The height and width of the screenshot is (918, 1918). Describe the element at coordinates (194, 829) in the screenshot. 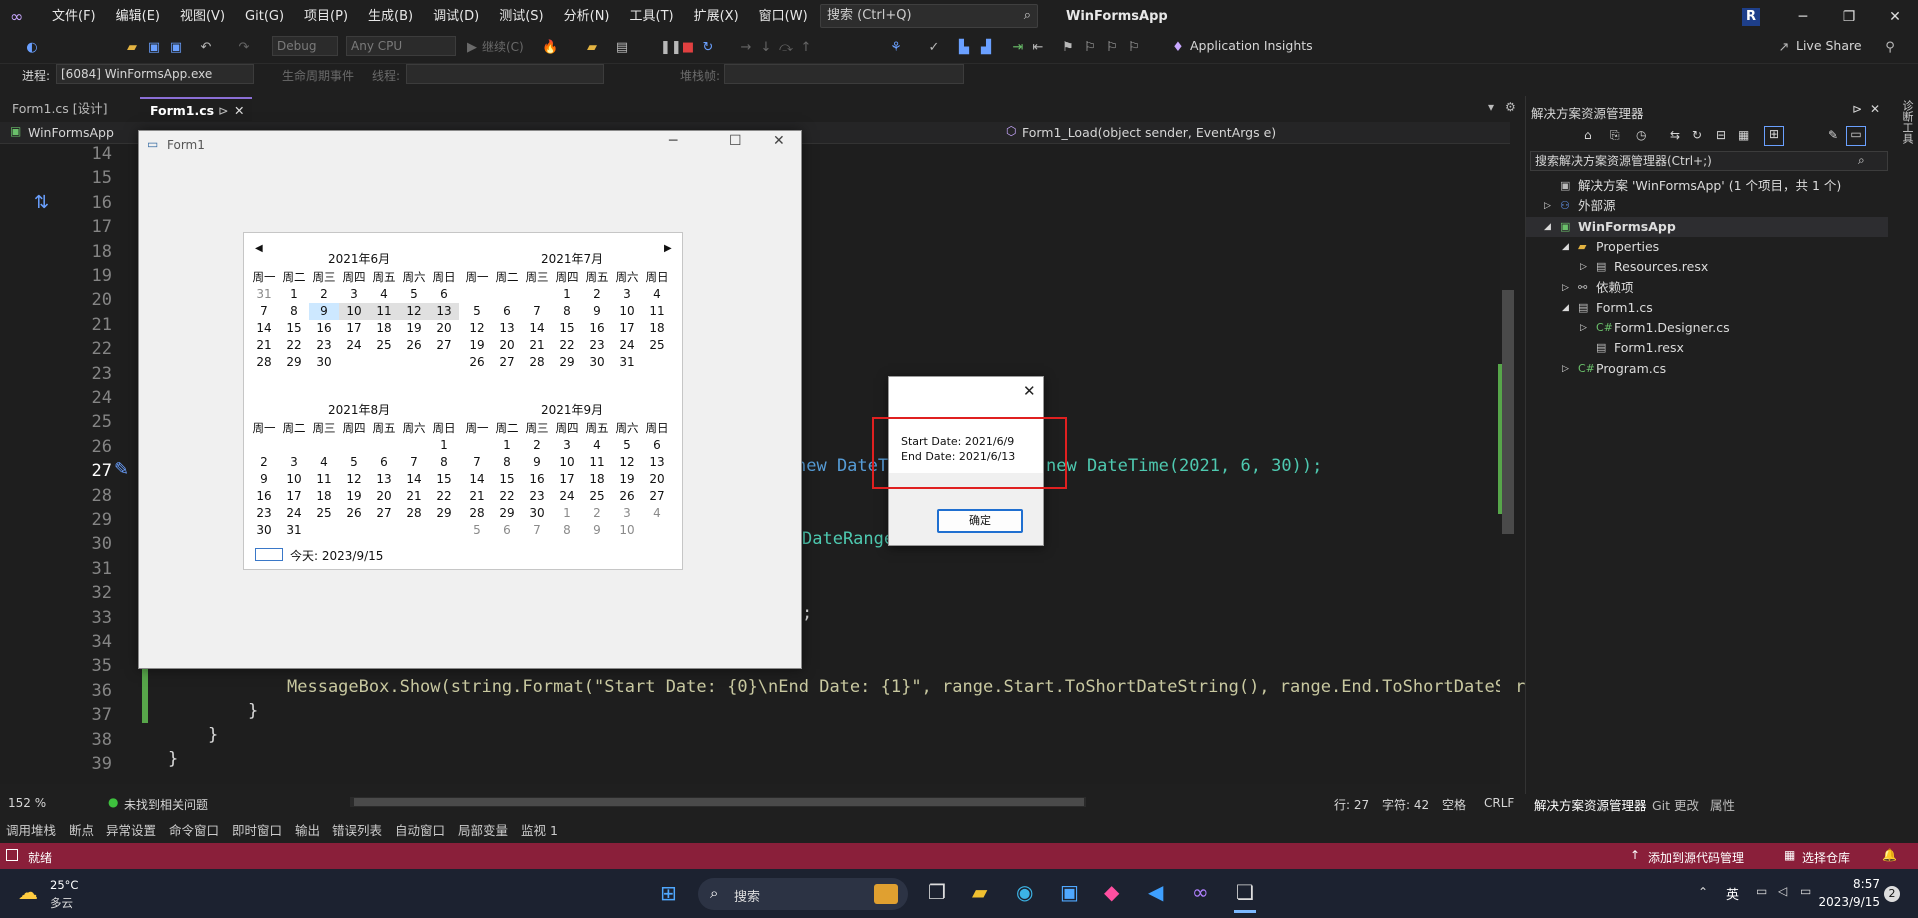

I see `tool-tab: 命令窗口` at that location.